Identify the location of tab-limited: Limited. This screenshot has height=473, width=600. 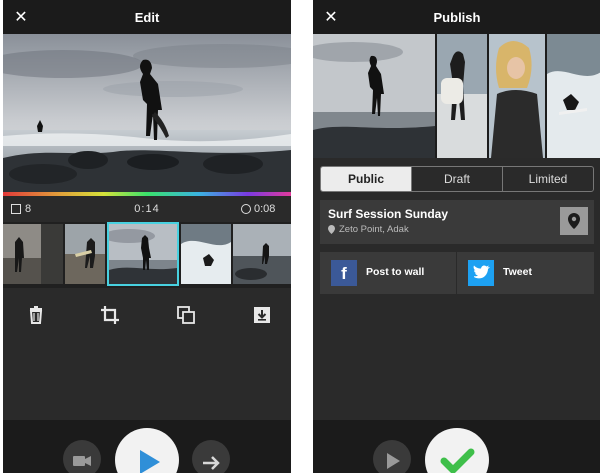
(547, 179).